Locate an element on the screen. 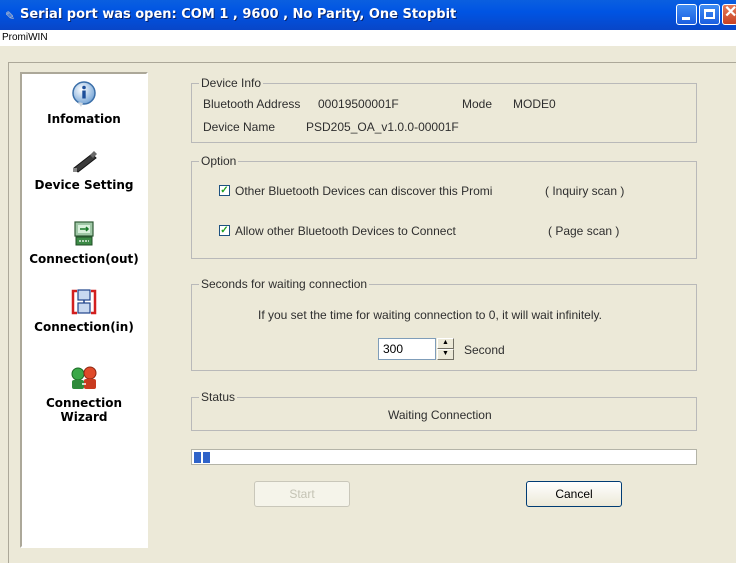  connect-checkbox: ✓ is located at coordinates (224, 230).